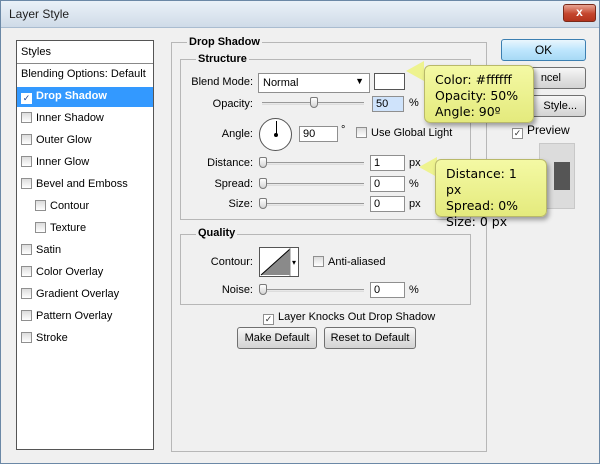 Image resolution: width=600 pixels, height=464 pixels. Describe the element at coordinates (68, 228) in the screenshot. I see `style-item-label: Texture` at that location.